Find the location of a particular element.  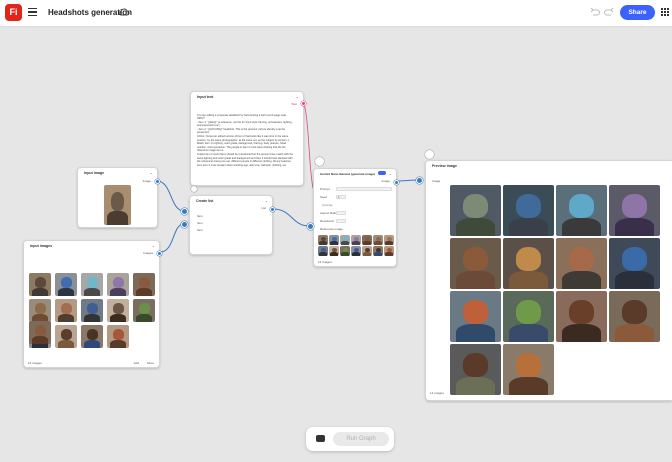

input-images-node: Input images ⌄ Images 14 images Add More is located at coordinates (92, 304).